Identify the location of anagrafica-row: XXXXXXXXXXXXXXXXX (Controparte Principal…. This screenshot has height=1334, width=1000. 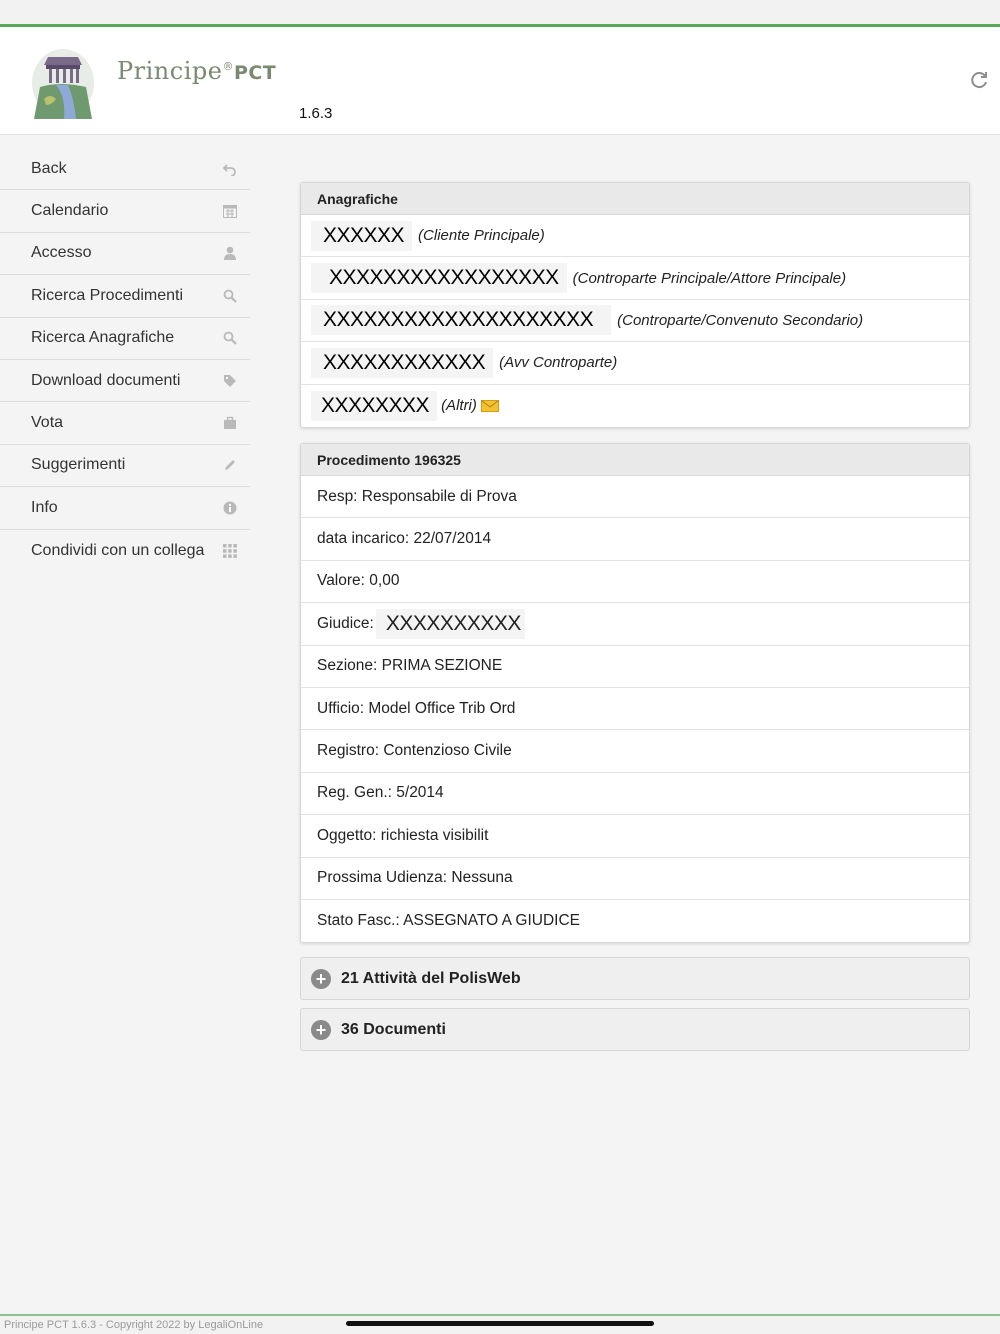
(635, 278).